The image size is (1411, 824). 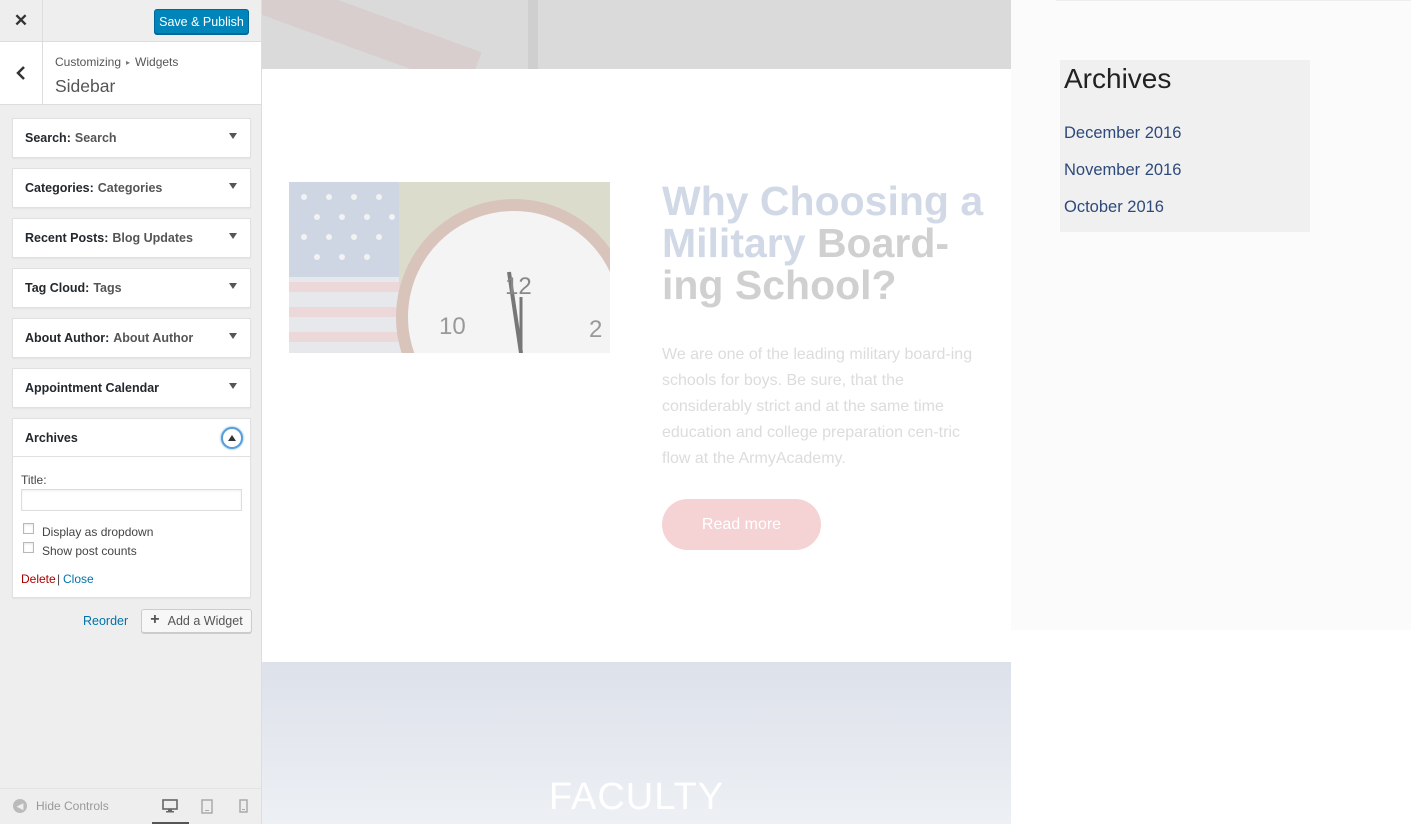 I want to click on widget-header: Recent Posts: Blog Updates, so click(x=131, y=238).